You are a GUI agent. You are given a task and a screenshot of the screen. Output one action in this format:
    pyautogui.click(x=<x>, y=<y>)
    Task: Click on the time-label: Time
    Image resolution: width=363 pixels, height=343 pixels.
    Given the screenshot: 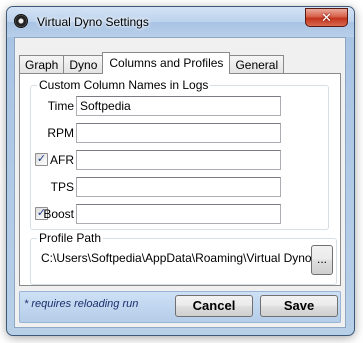 What is the action you would take?
    pyautogui.click(x=60, y=106)
    